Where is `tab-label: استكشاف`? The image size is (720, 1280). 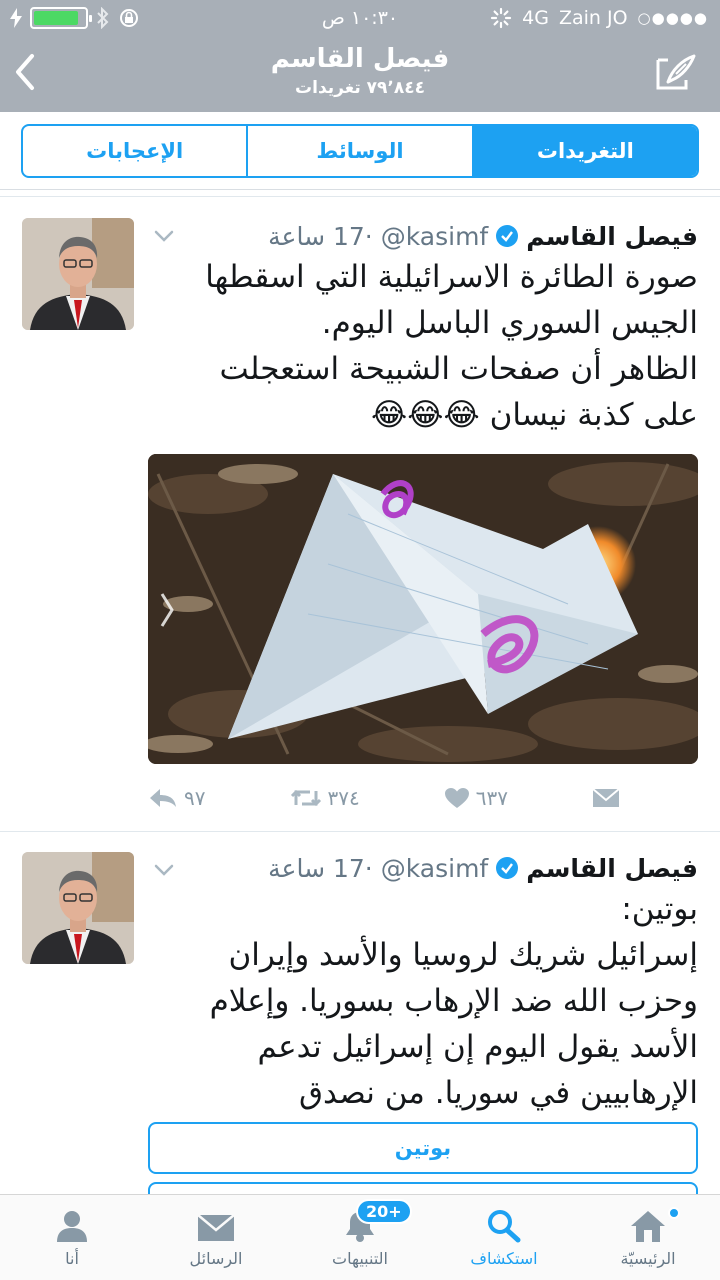 tab-label: استكشاف is located at coordinates (504, 1258).